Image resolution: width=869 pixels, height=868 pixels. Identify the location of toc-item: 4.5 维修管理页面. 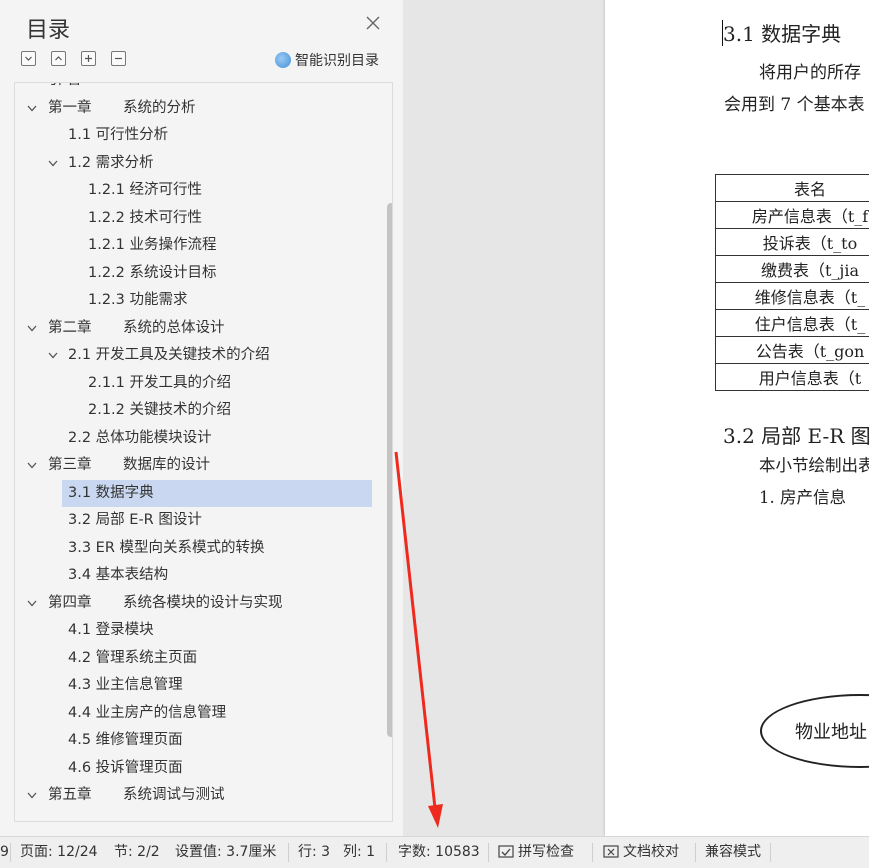
(193, 740).